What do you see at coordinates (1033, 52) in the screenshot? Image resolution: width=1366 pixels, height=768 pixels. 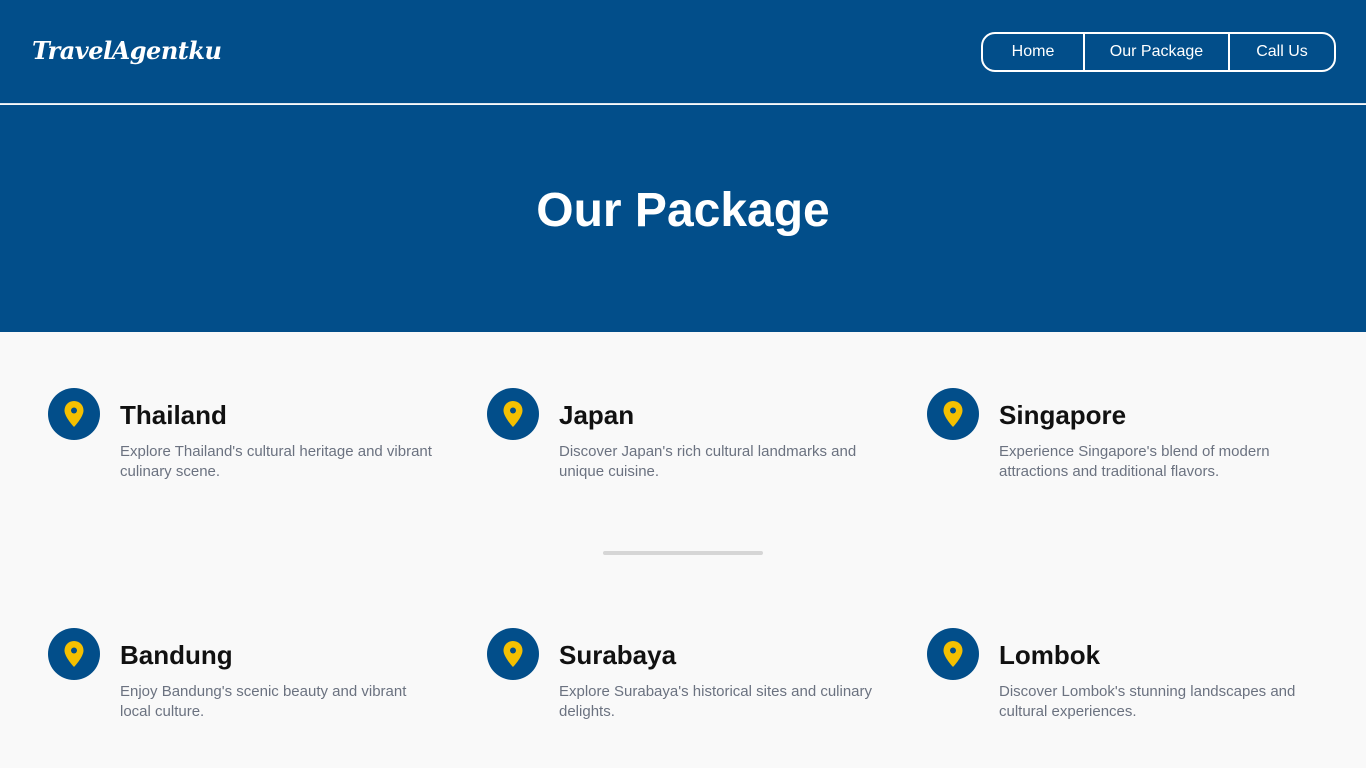 I see `nav-home-link: Home` at bounding box center [1033, 52].